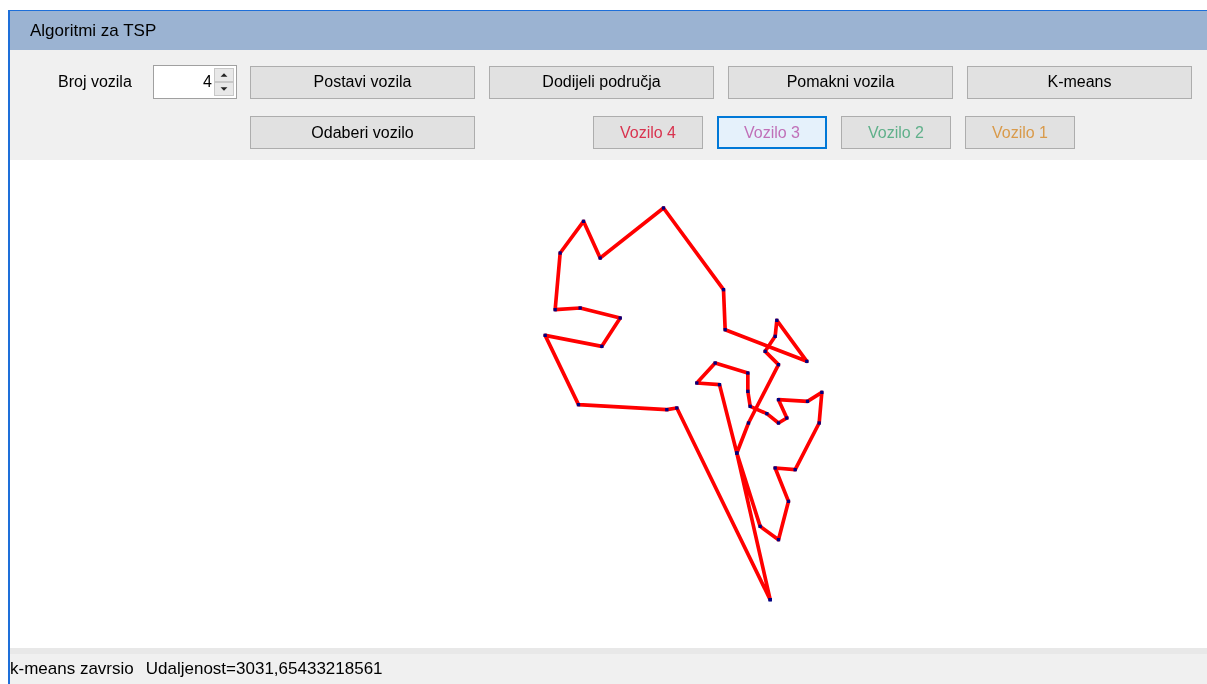 This screenshot has width=1207, height=684. I want to click on vehicle-count-label: Broj vozila, so click(95, 82).